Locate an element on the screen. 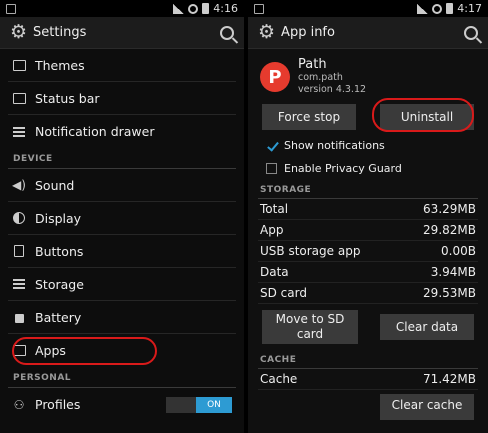  settings-item-themes: Themes is located at coordinates (122, 65).